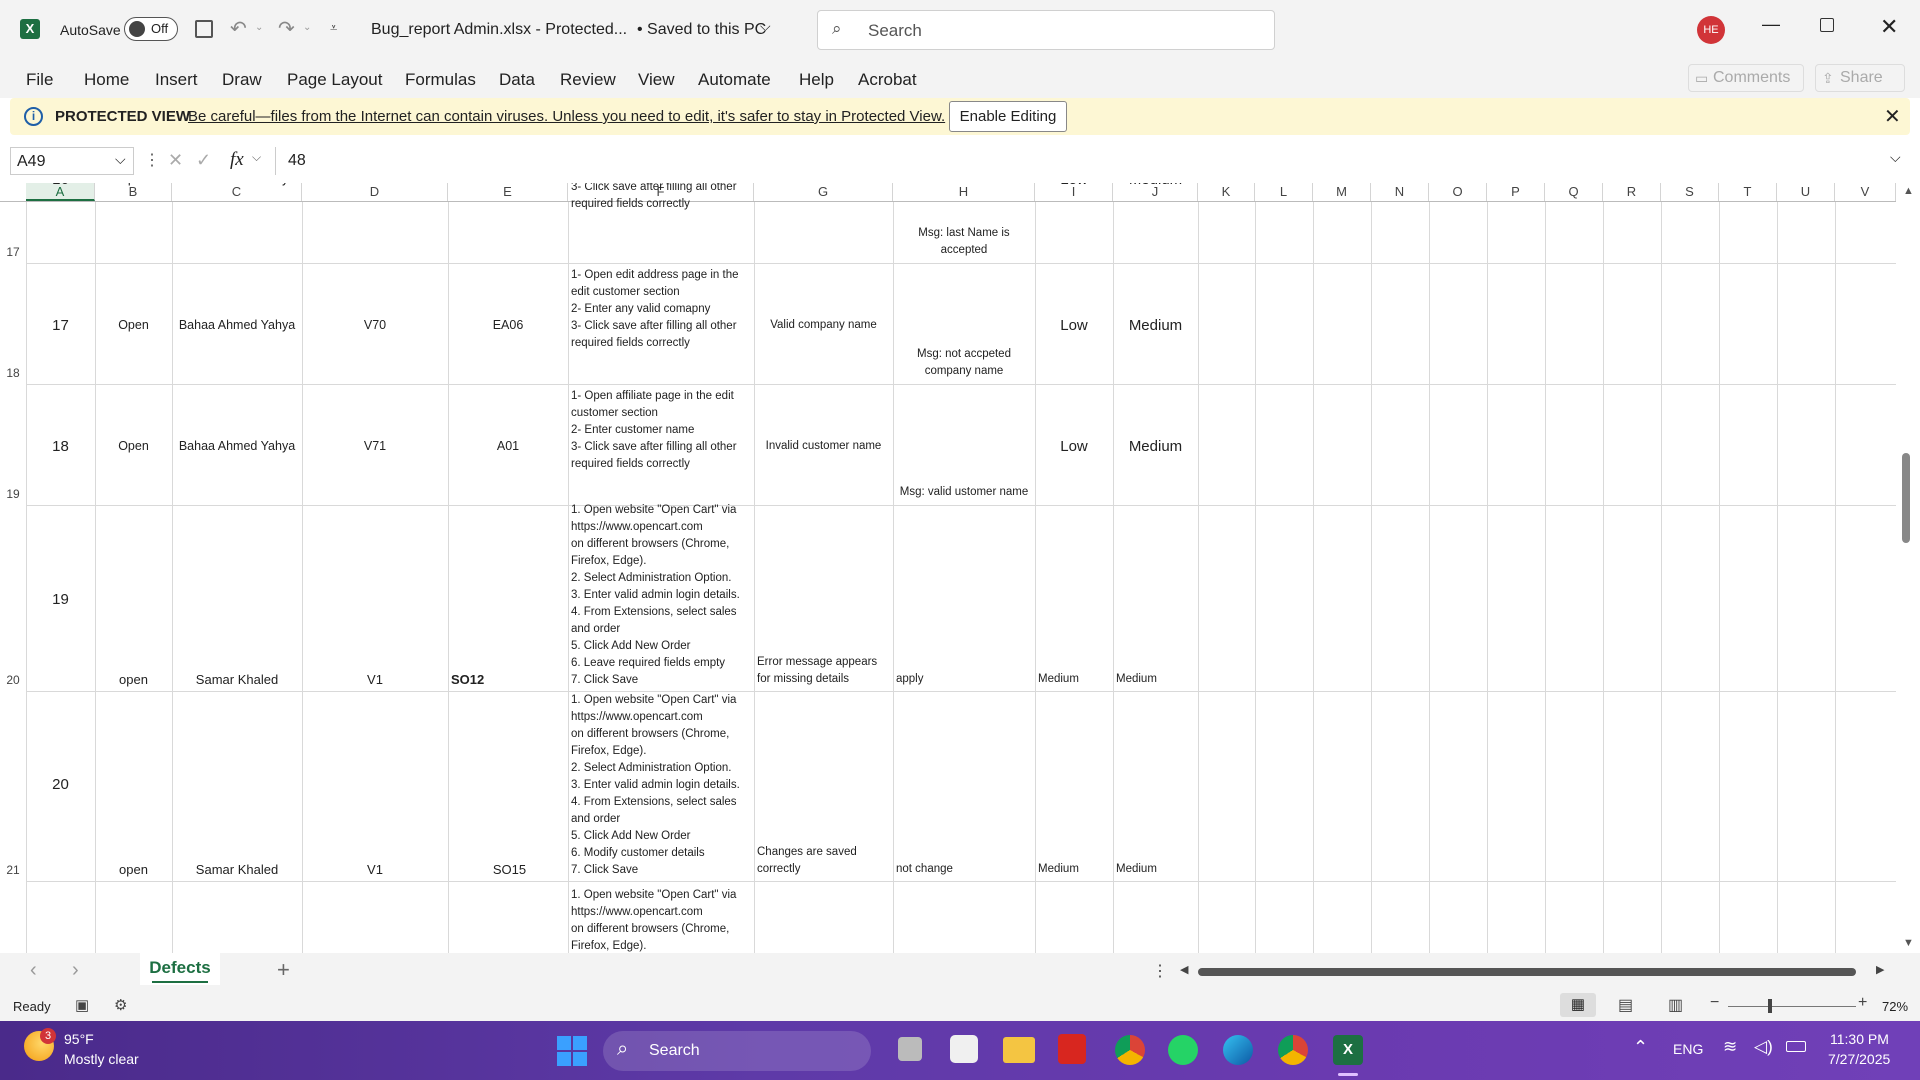  I want to click on cell-expected: Valid company name, so click(823, 325).